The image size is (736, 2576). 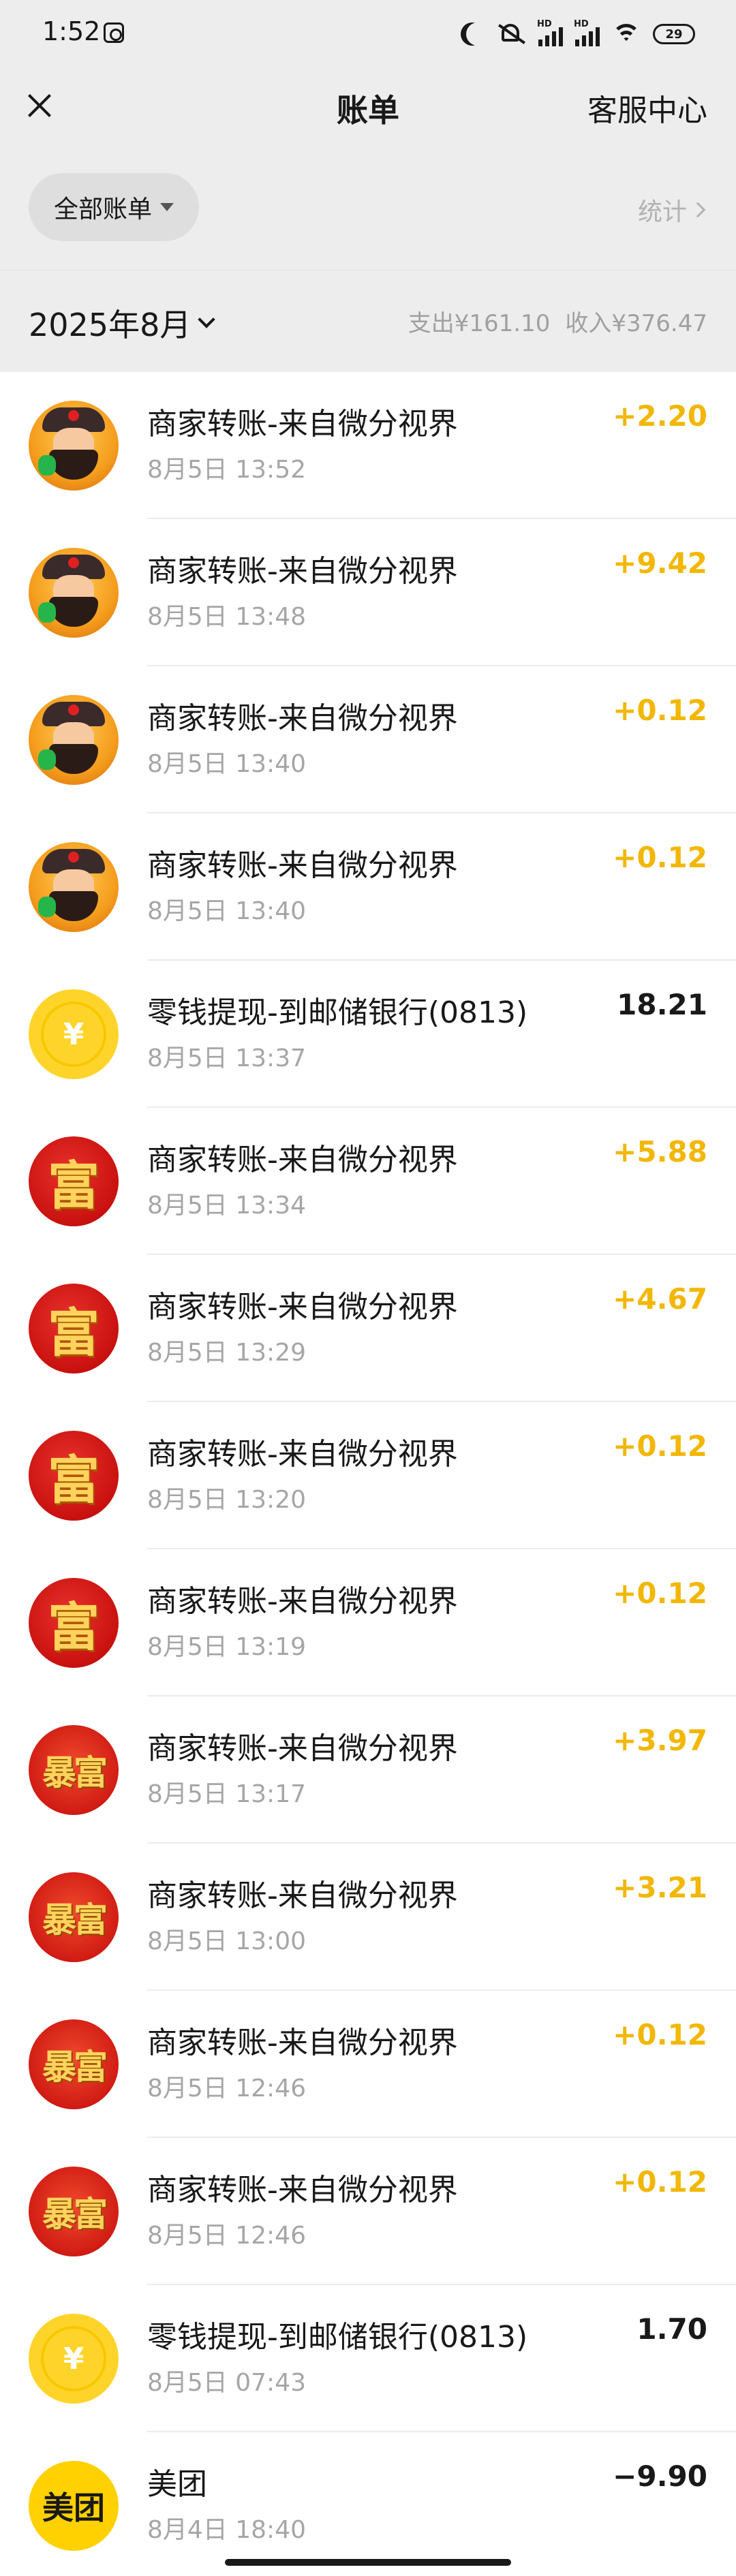 What do you see at coordinates (226, 1058) in the screenshot?
I see `transaction-time: 8月5日 13:37` at bounding box center [226, 1058].